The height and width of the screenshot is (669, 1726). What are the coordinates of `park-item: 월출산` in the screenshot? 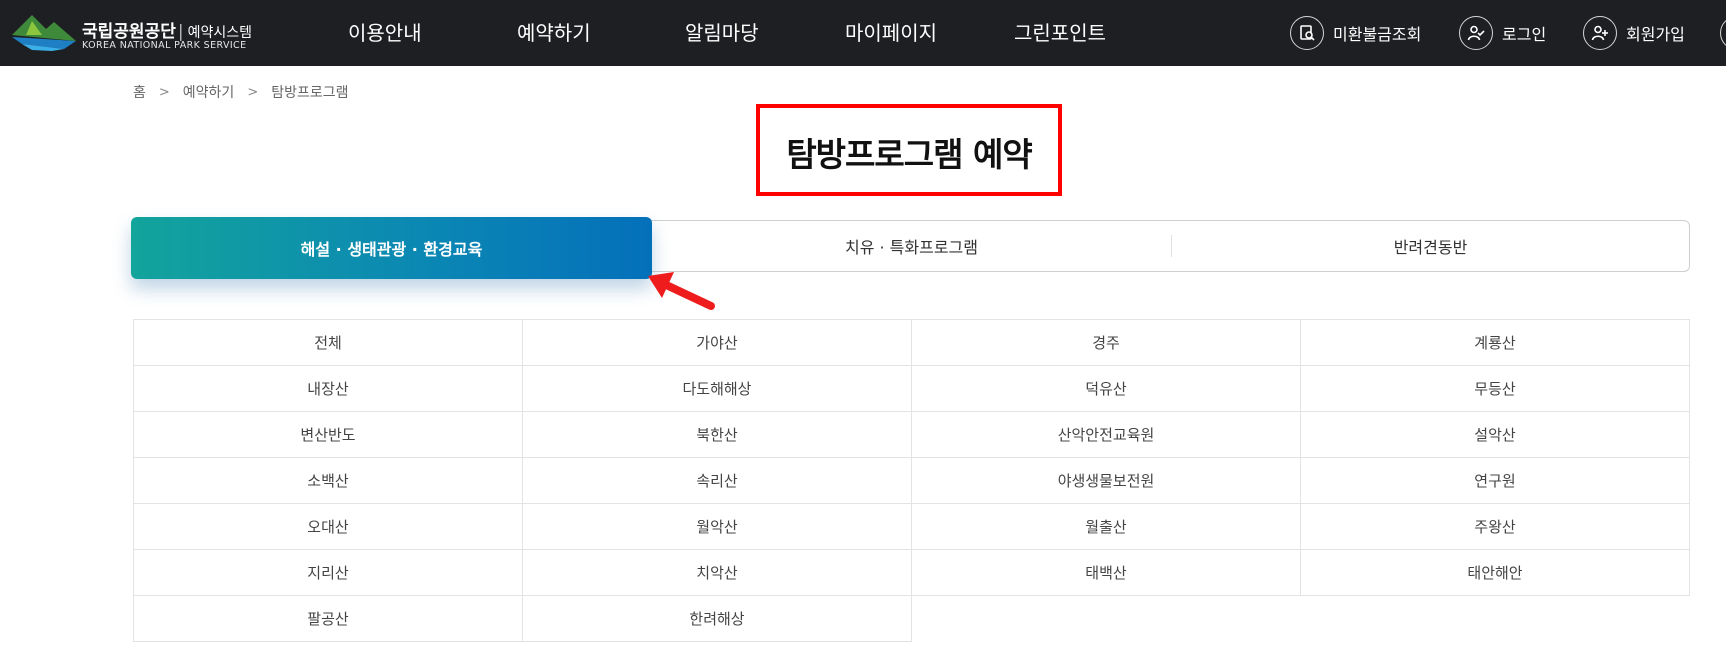 It's located at (1106, 527).